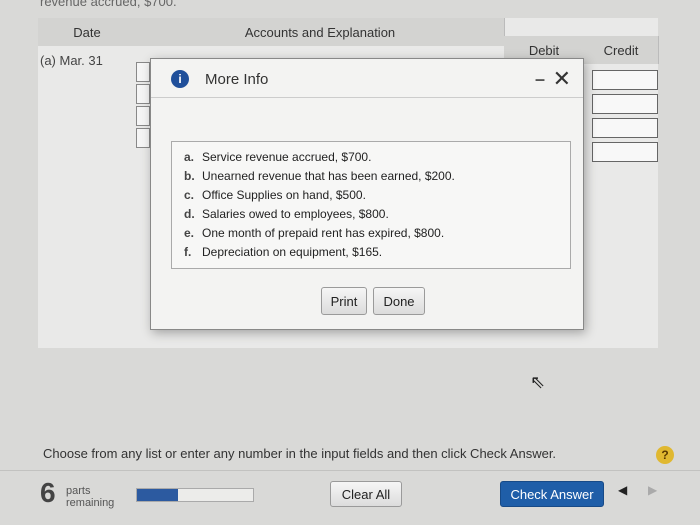 The width and height of the screenshot is (700, 525). What do you see at coordinates (71, 60) in the screenshot?
I see `entry-date: (a) Mar. 31` at bounding box center [71, 60].